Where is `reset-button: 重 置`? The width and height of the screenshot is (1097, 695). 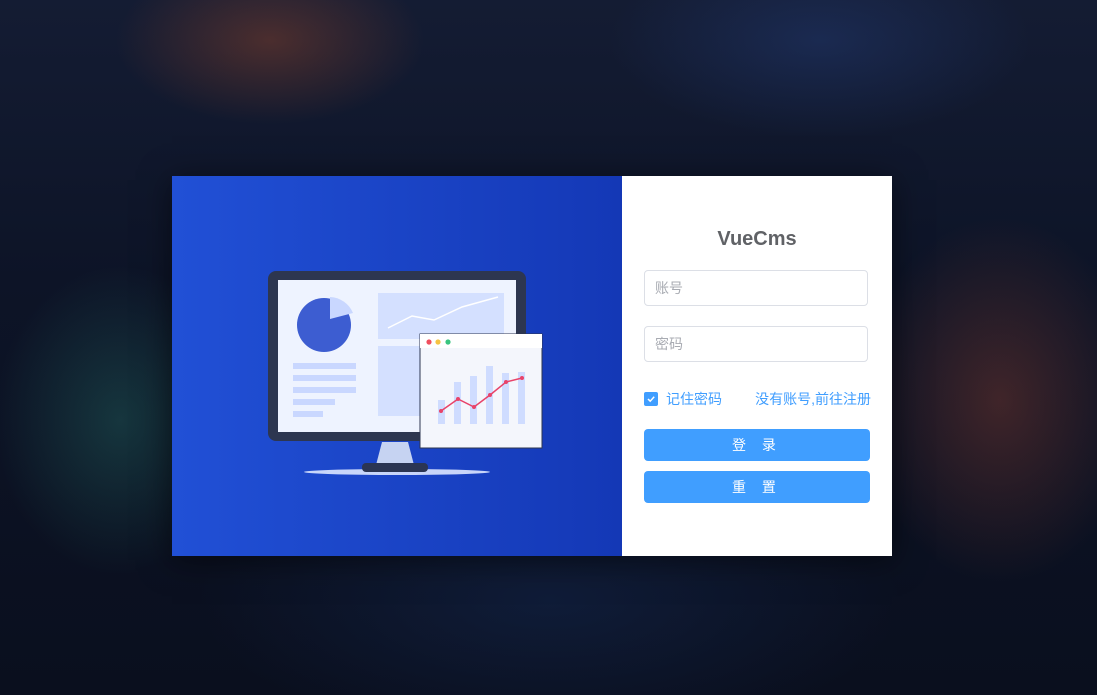
reset-button: 重 置 is located at coordinates (757, 487).